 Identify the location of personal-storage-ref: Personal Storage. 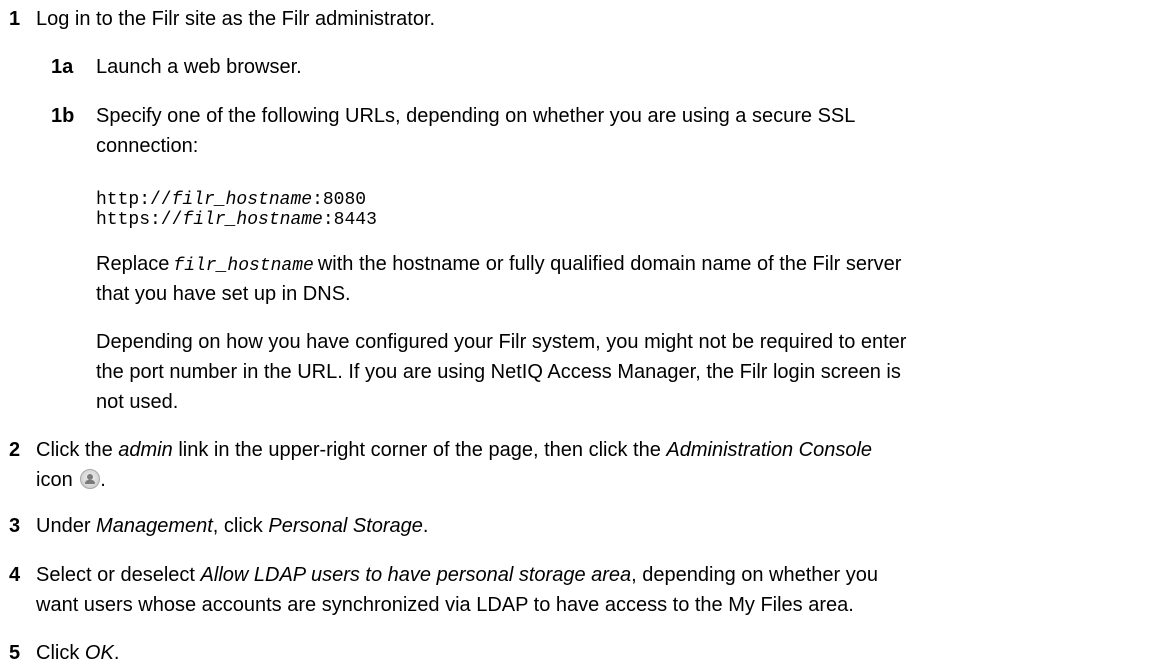
(345, 526).